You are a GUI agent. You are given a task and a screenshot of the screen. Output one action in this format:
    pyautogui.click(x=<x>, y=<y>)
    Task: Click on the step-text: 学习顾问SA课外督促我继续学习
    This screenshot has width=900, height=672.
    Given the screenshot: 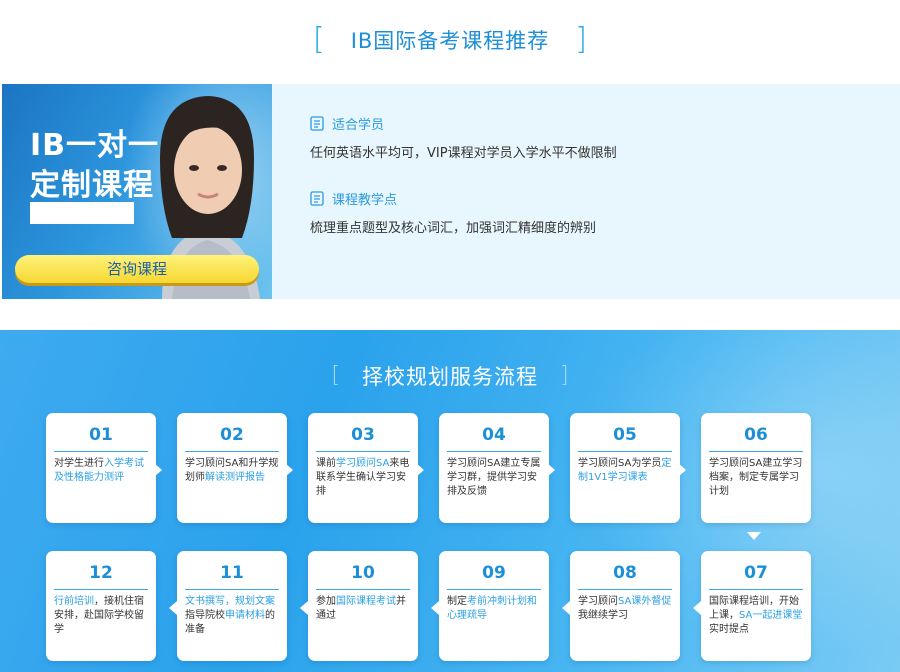 What is the action you would take?
    pyautogui.click(x=626, y=609)
    